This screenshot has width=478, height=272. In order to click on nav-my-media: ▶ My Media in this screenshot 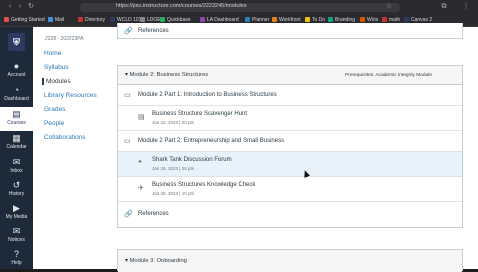, I will do `click(16, 211)`.